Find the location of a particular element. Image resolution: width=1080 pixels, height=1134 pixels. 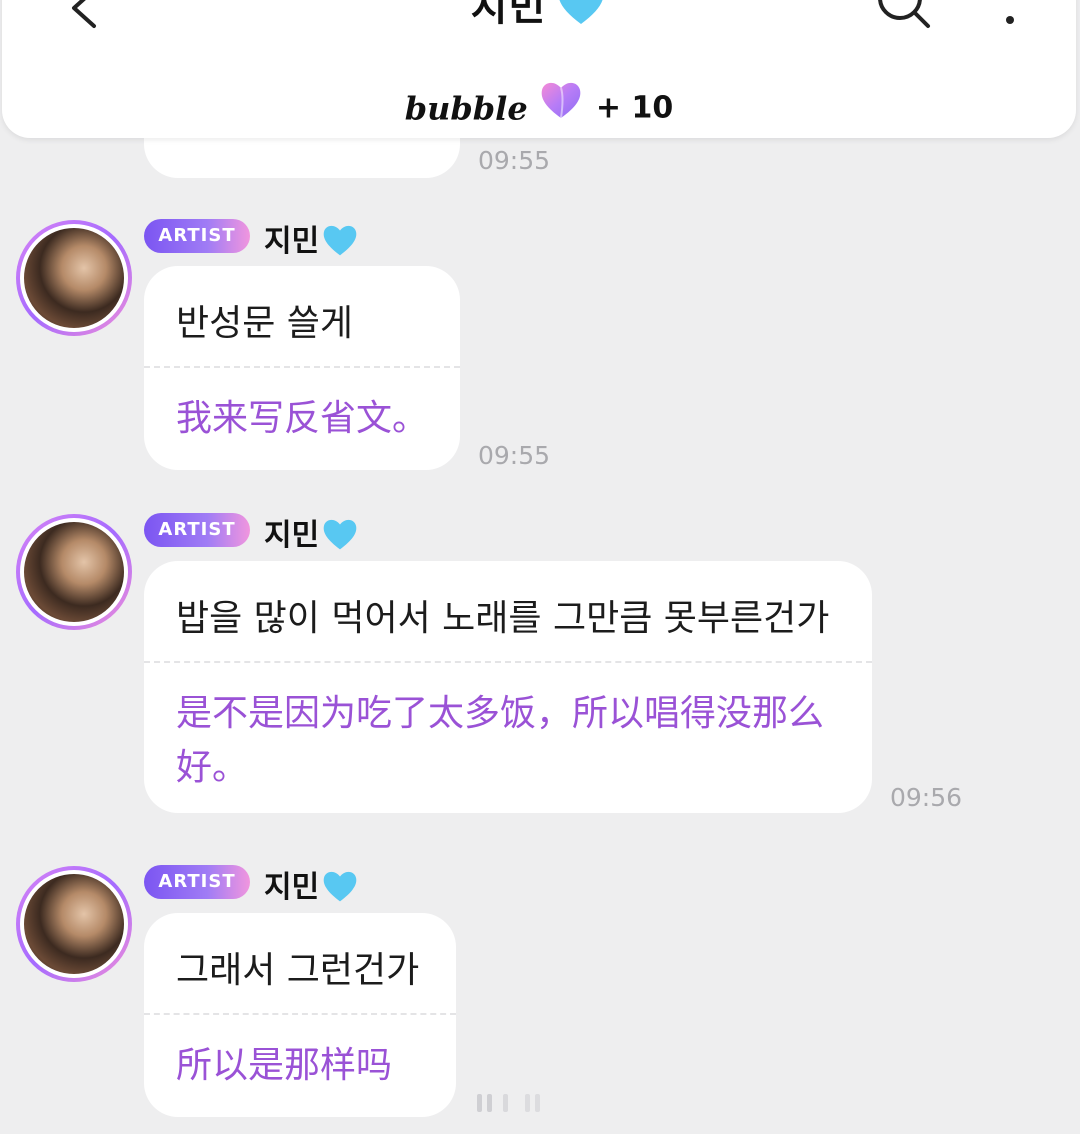

message-translation: 是不是因为吃了太多饭，所以唱得没那么好。 is located at coordinates (500, 740).